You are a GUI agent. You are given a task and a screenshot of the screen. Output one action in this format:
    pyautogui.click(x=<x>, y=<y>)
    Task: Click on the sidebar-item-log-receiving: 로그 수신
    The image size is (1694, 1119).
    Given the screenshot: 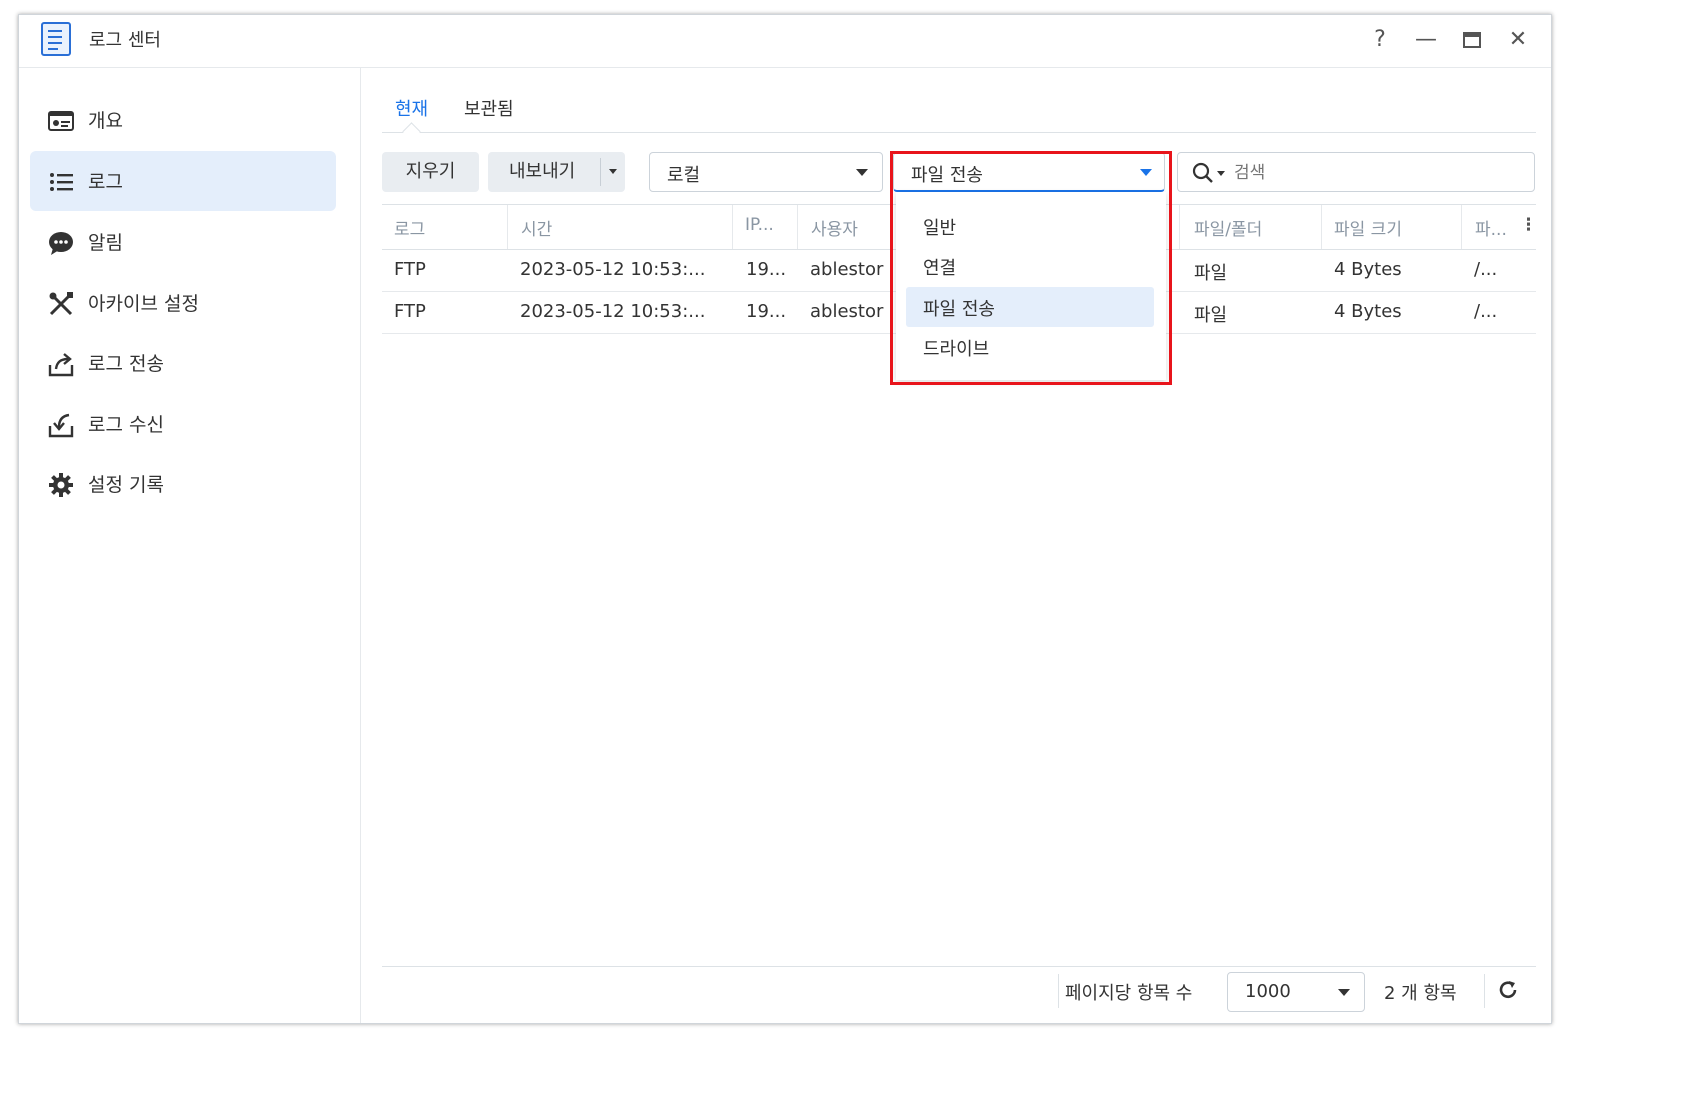 What is the action you would take?
    pyautogui.click(x=183, y=424)
    